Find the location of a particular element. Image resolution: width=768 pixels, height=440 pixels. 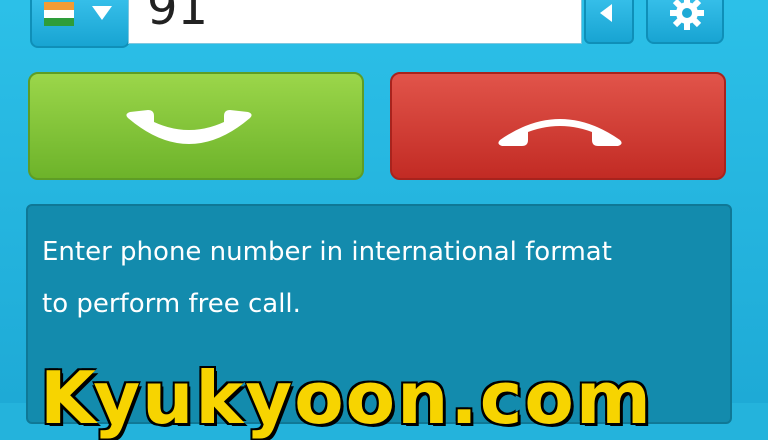

backspace-arrow-icon is located at coordinates (606, 13).